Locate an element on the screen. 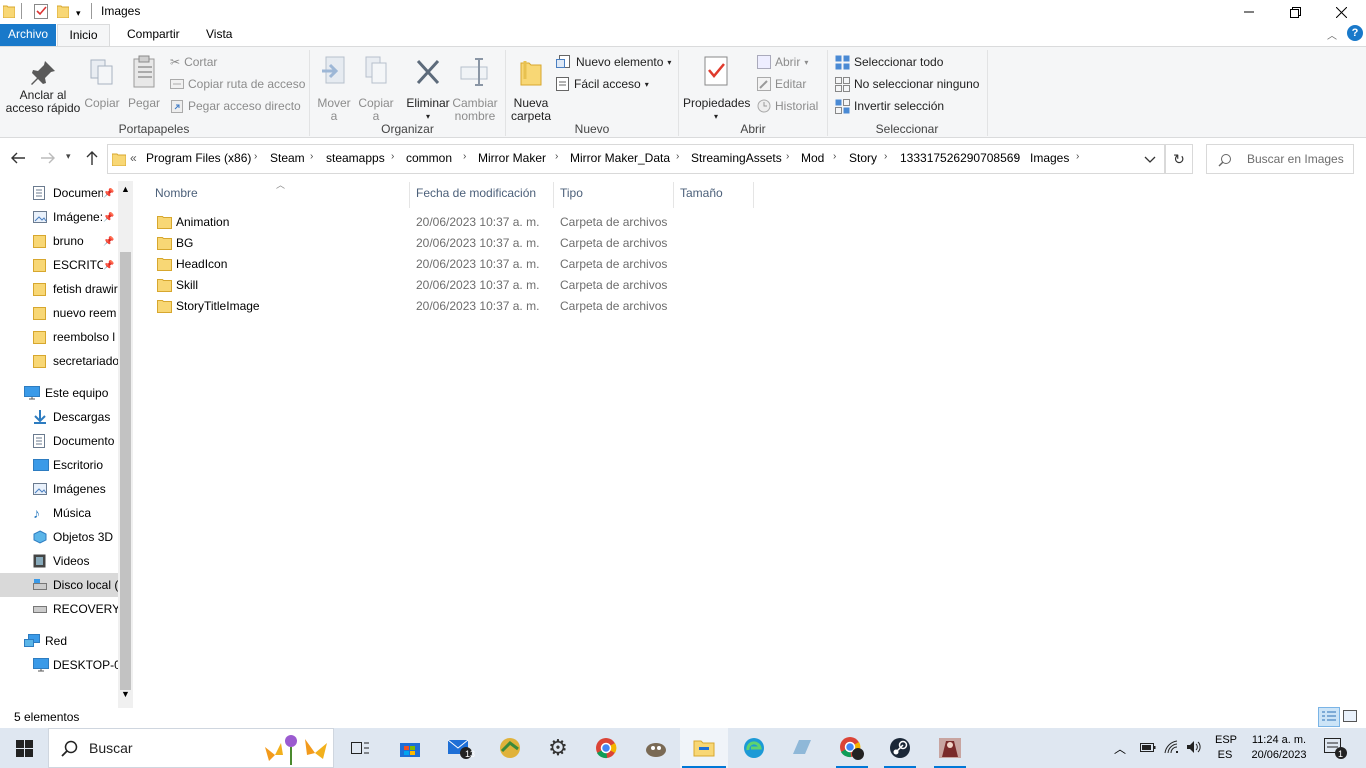 This screenshot has width=1366, height=768. breadcrumb-story: Story is located at coordinates (863, 158).